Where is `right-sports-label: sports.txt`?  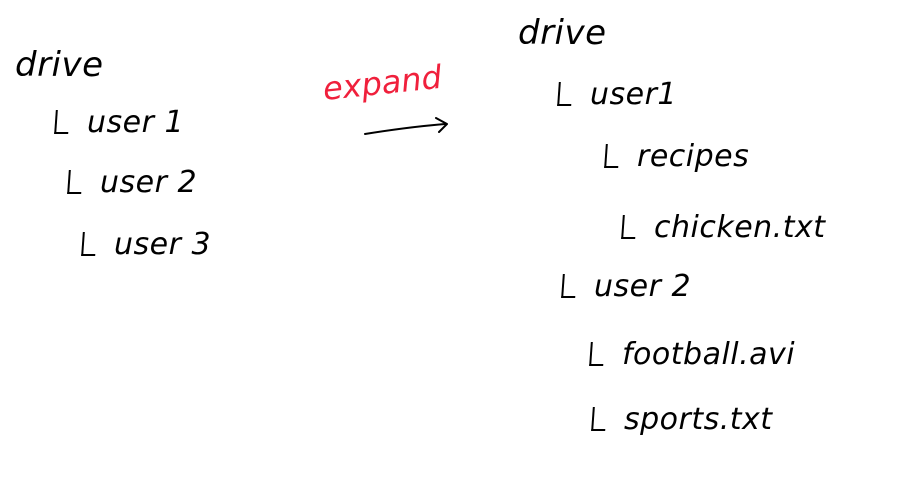
right-sports-label: sports.txt is located at coordinates (698, 419).